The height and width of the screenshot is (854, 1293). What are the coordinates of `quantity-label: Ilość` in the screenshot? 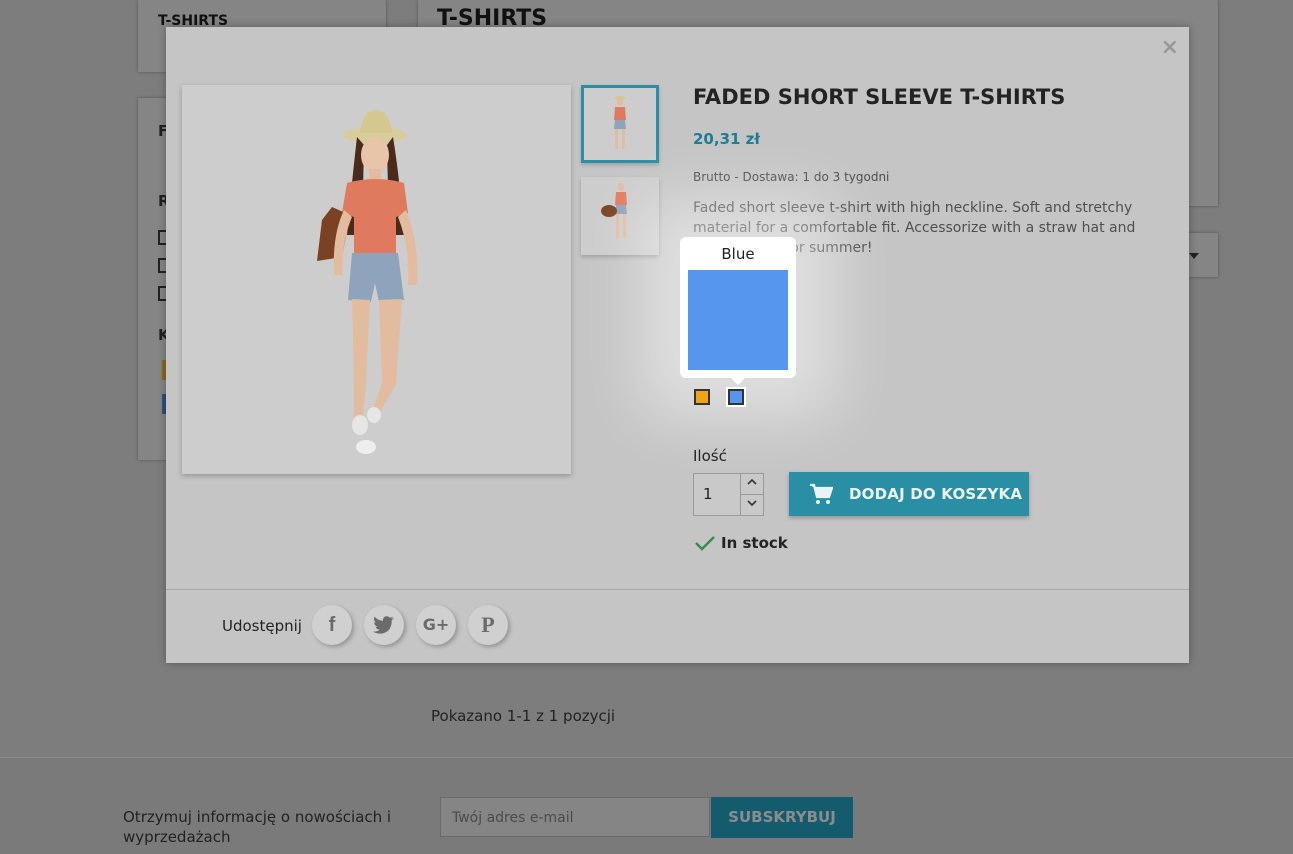 It's located at (710, 456).